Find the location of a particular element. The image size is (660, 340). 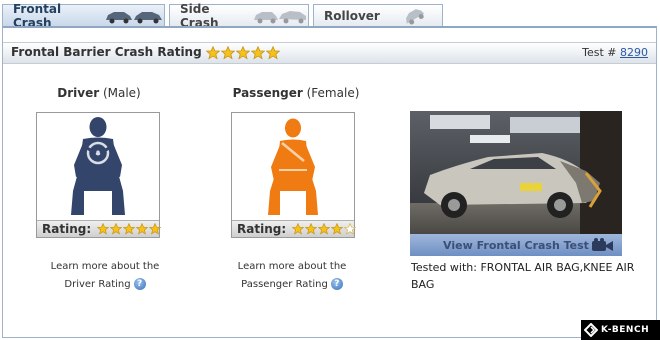

passenger-learn-more: Learn more about the Passenger Rating? is located at coordinates (292, 276).